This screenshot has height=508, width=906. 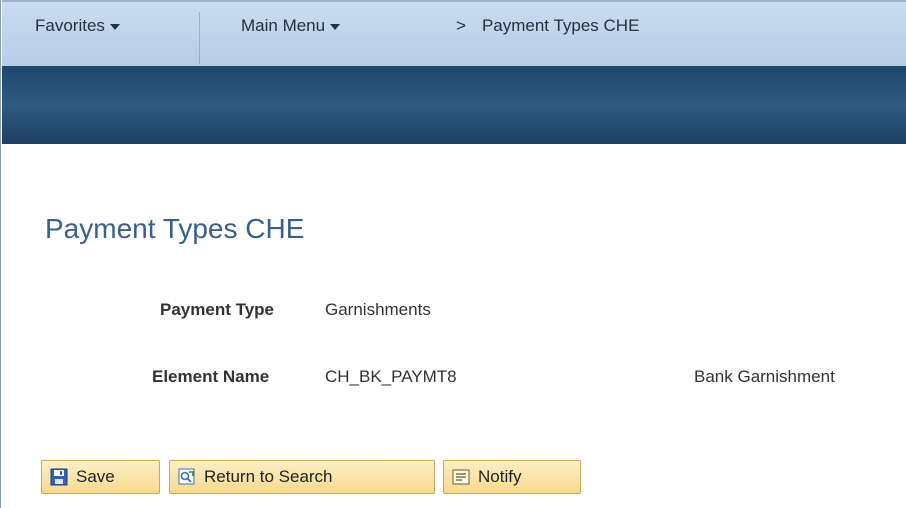 I want to click on return-to-search-label: Return to Search, so click(x=268, y=476).